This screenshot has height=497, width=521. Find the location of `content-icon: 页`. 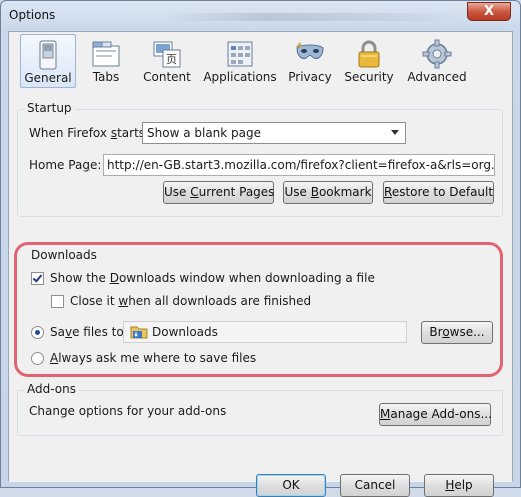

content-icon: 页 is located at coordinates (167, 54).